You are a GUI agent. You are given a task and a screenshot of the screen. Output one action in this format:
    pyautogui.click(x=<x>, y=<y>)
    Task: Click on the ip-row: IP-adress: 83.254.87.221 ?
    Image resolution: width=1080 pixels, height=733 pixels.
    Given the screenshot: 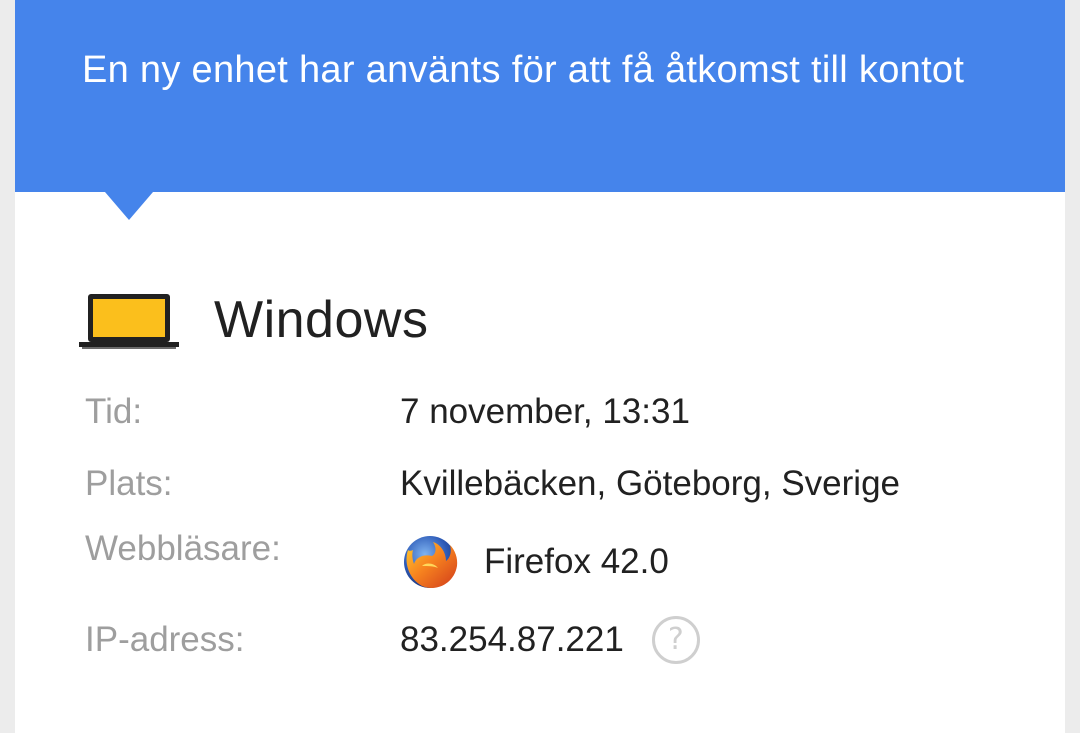 What is the action you would take?
    pyautogui.click(x=392, y=640)
    